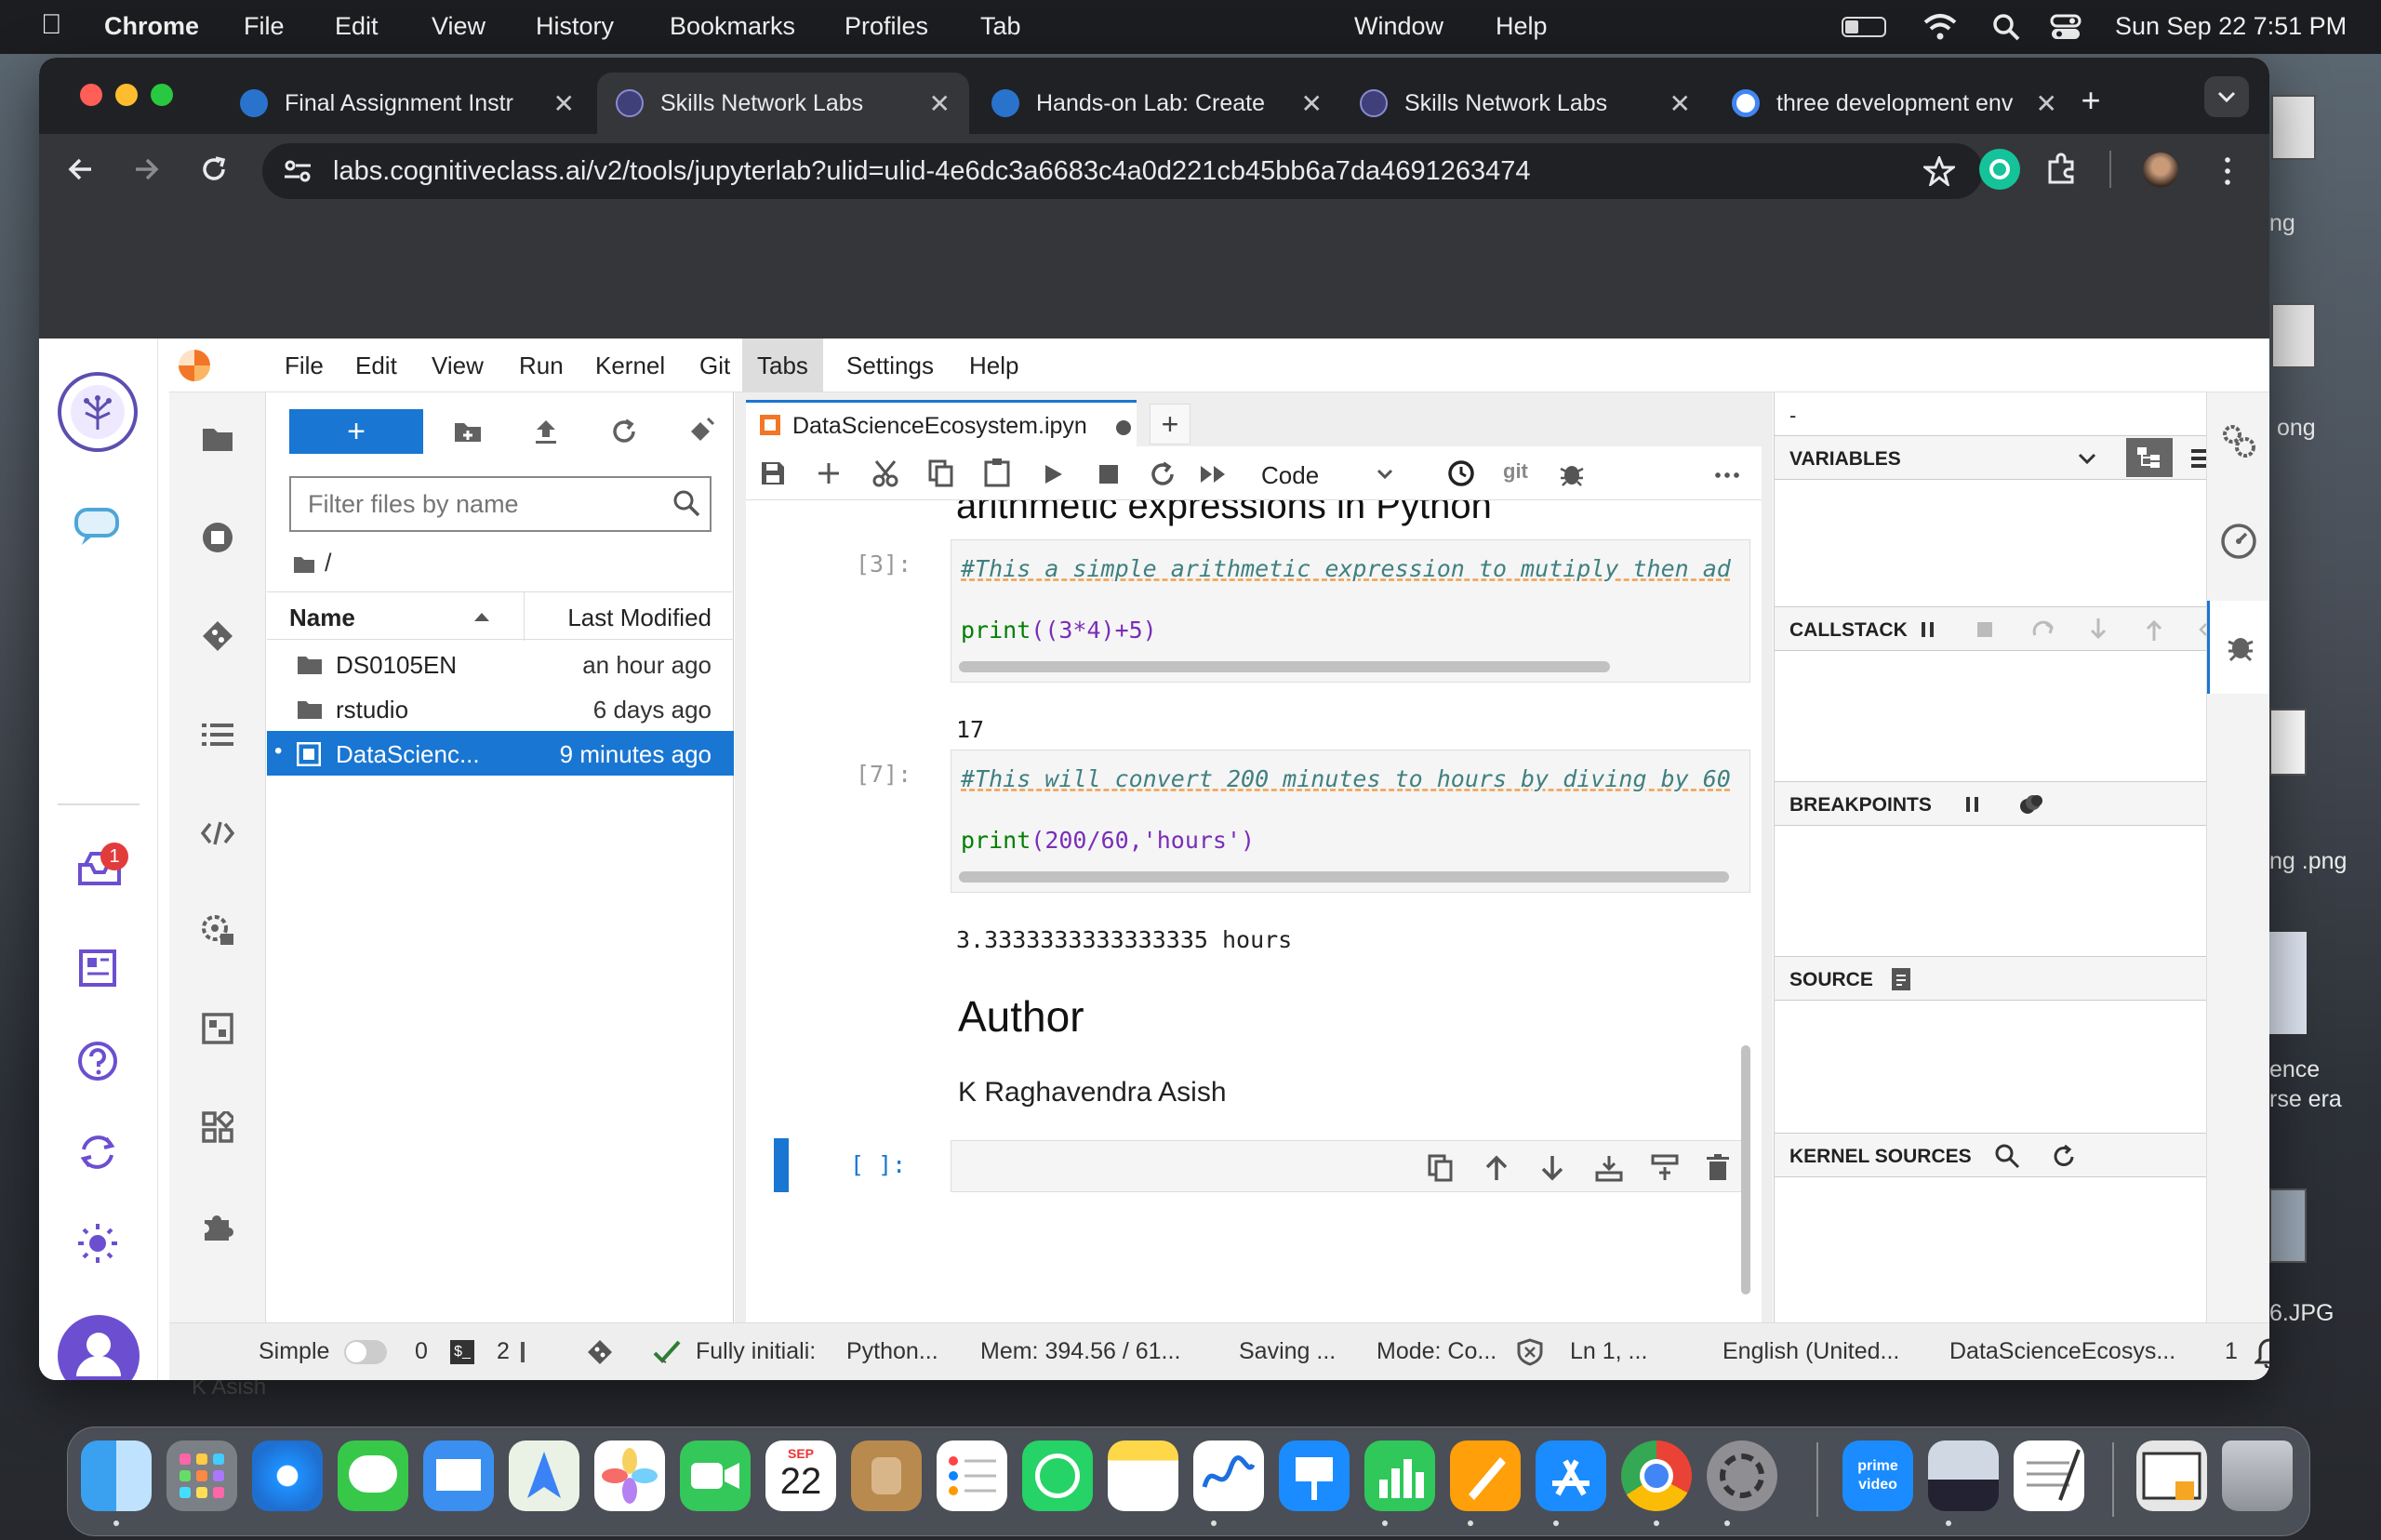 The height and width of the screenshot is (1540, 2381). Describe the element at coordinates (941, 423) in the screenshot. I see `notebook-tab: DataScienceEcosystem.ipyn` at that location.